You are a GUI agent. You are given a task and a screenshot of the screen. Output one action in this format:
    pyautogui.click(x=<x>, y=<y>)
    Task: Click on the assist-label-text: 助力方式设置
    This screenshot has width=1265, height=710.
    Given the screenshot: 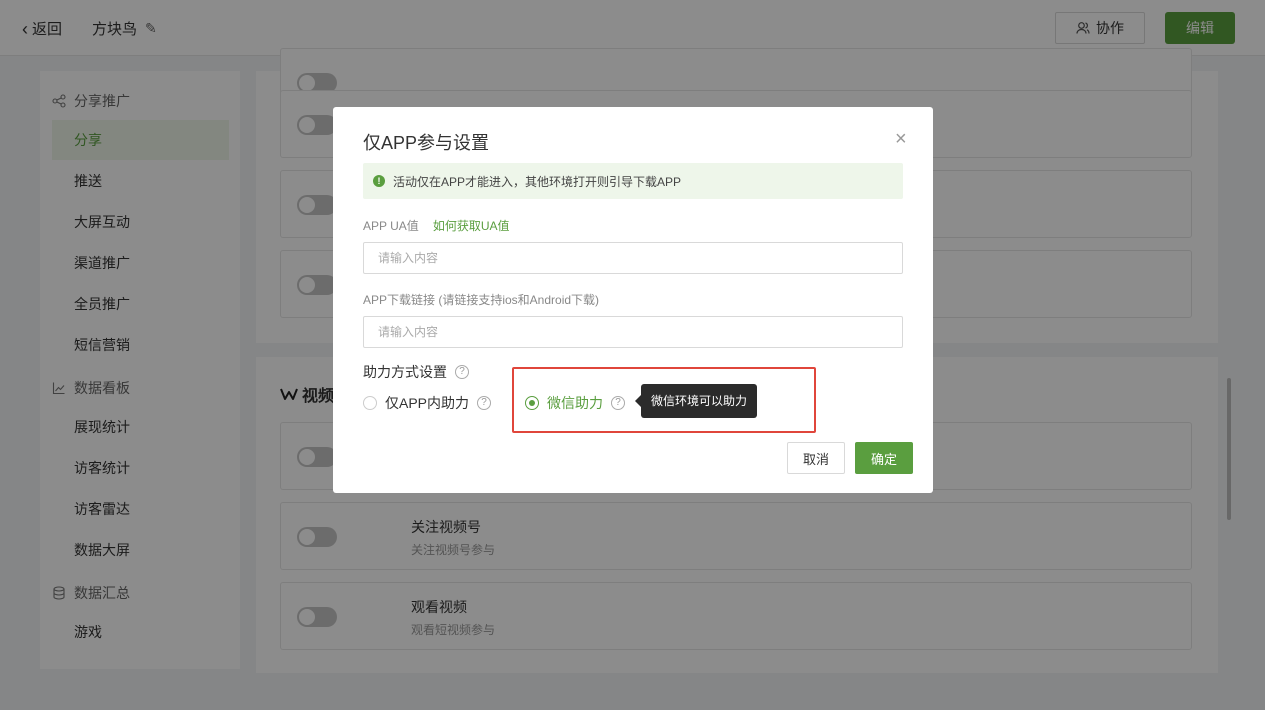 What is the action you would take?
    pyautogui.click(x=405, y=372)
    